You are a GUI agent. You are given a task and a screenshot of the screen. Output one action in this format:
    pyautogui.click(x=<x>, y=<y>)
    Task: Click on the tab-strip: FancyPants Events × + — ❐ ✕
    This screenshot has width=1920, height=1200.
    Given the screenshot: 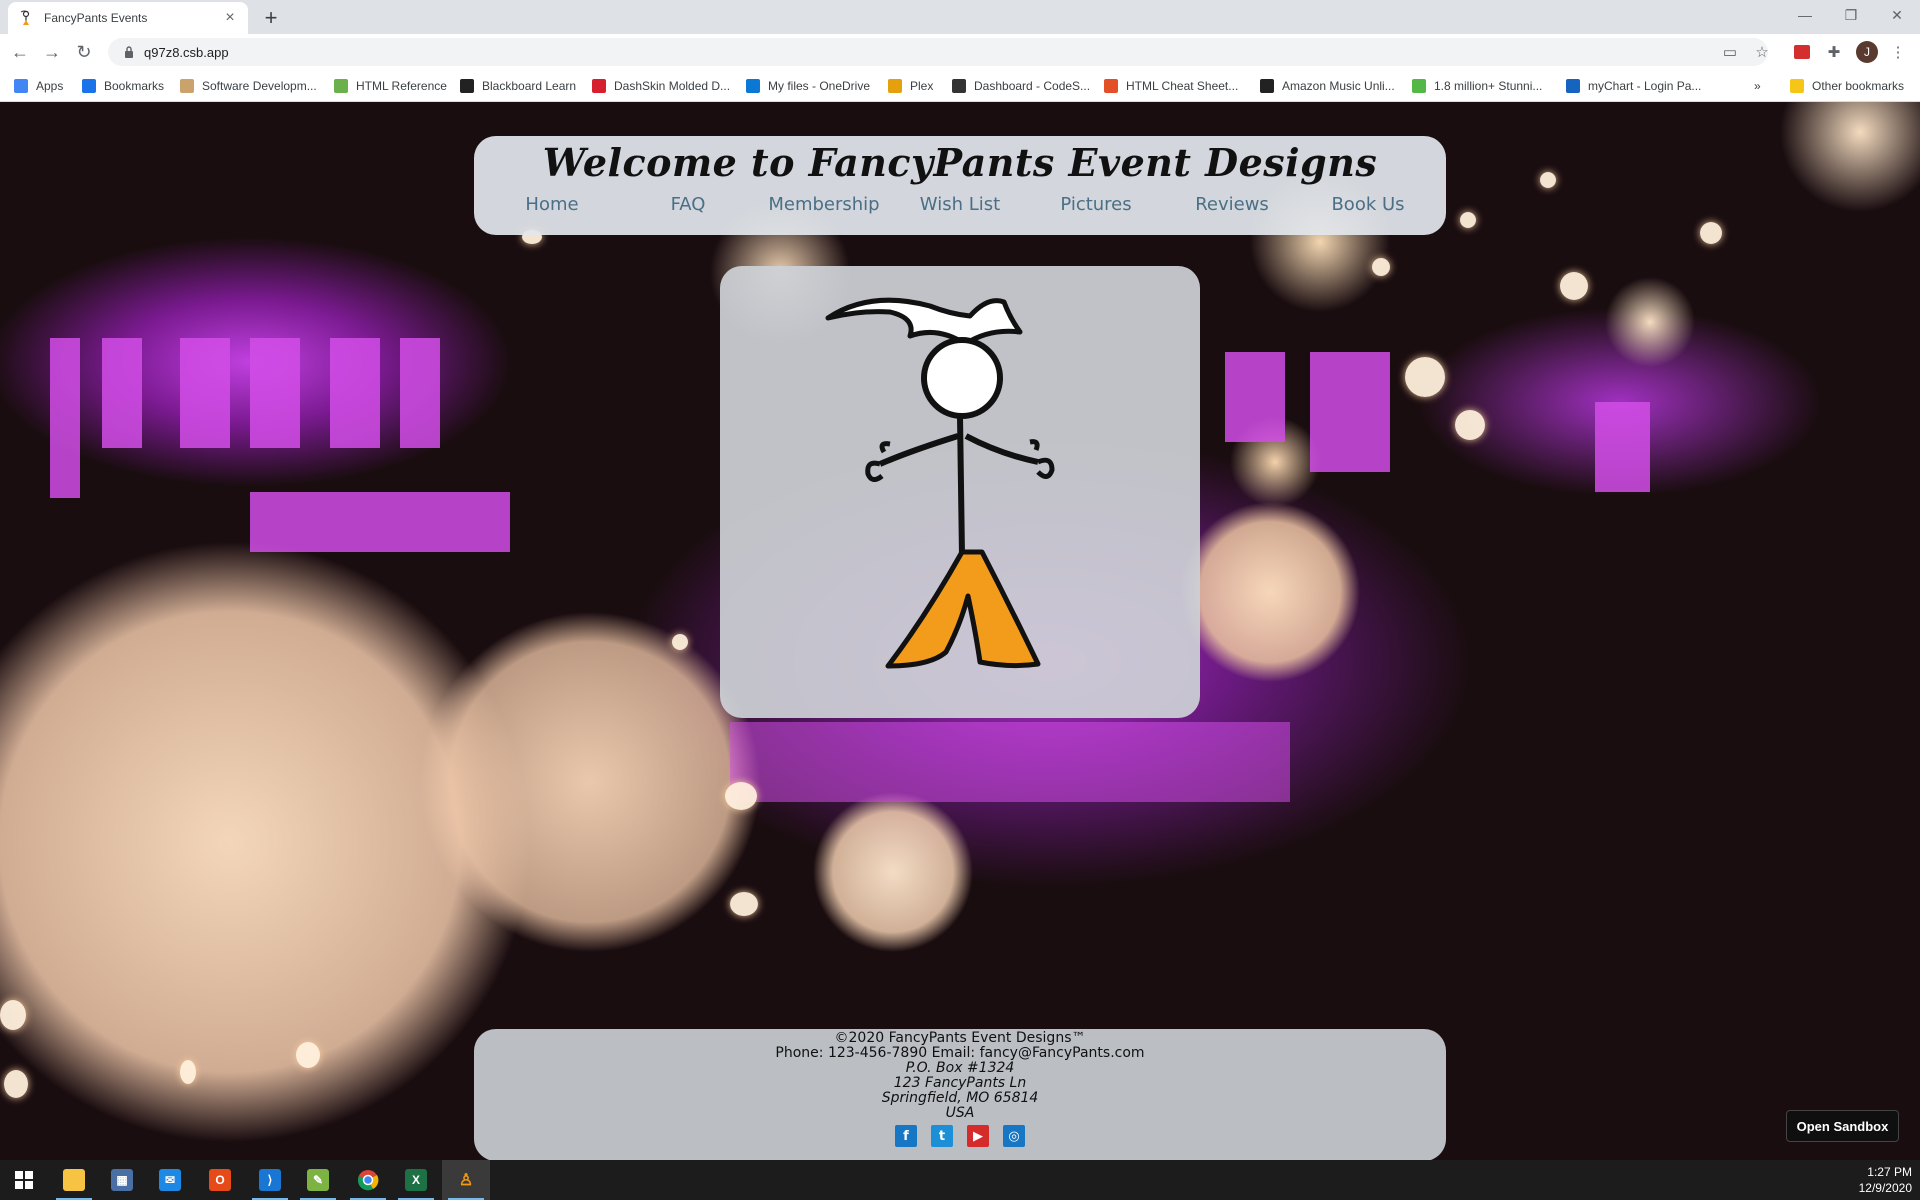 What is the action you would take?
    pyautogui.click(x=960, y=17)
    